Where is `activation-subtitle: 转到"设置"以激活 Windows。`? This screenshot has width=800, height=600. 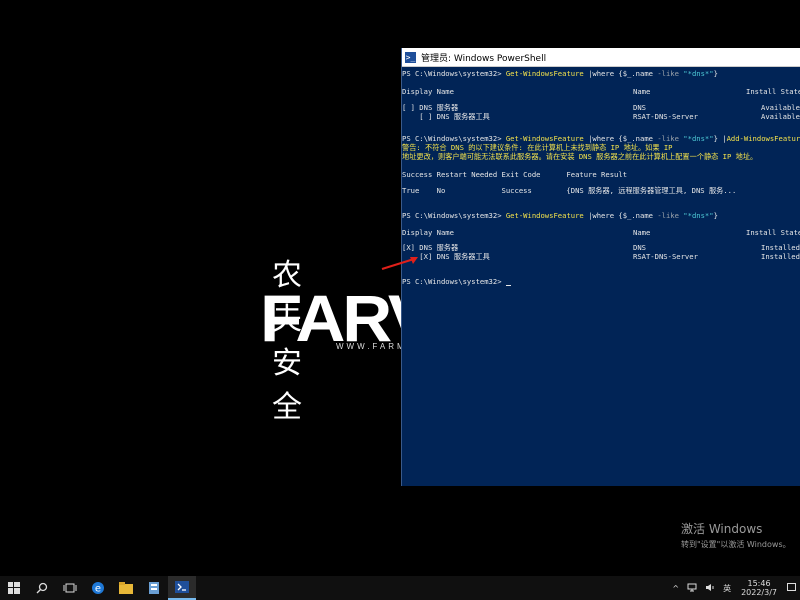 activation-subtitle: 转到"设置"以激活 Windows。 is located at coordinates (736, 544).